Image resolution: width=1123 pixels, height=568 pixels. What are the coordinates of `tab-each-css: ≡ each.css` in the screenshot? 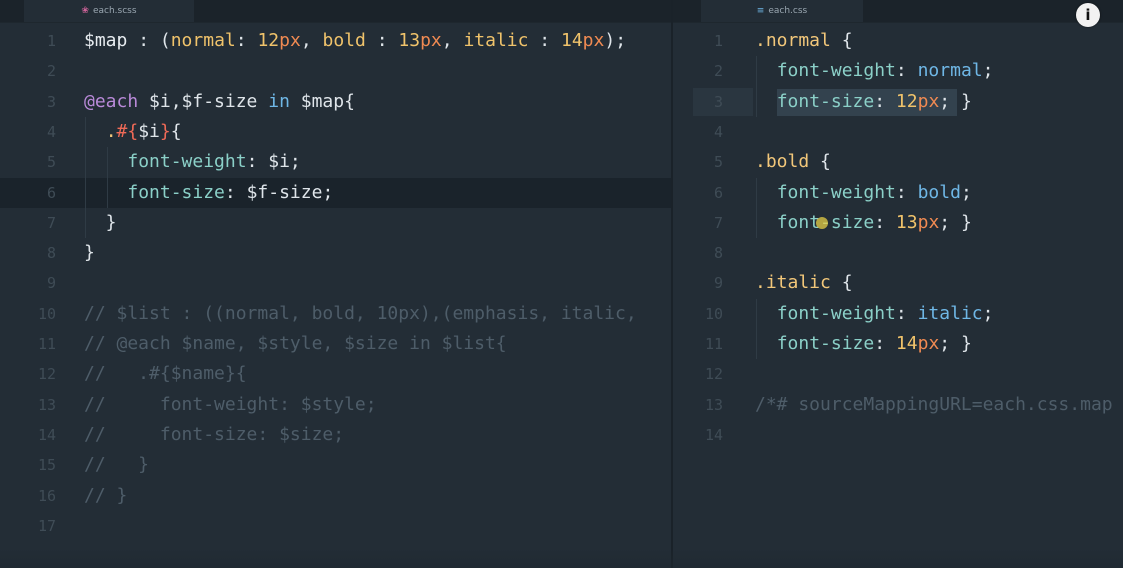 It's located at (782, 11).